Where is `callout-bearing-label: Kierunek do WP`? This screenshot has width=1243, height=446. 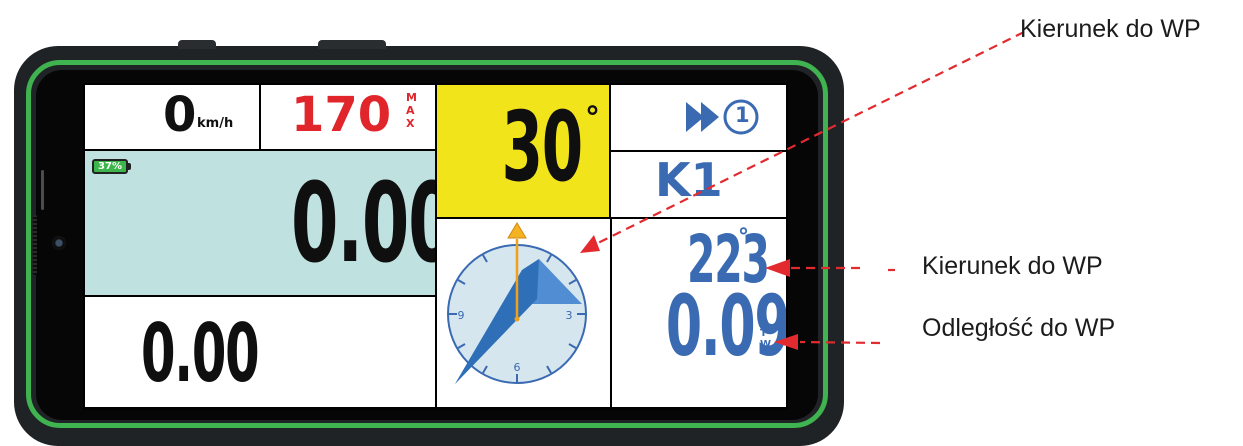
callout-bearing-label: Kierunek do WP is located at coordinates (1012, 266).